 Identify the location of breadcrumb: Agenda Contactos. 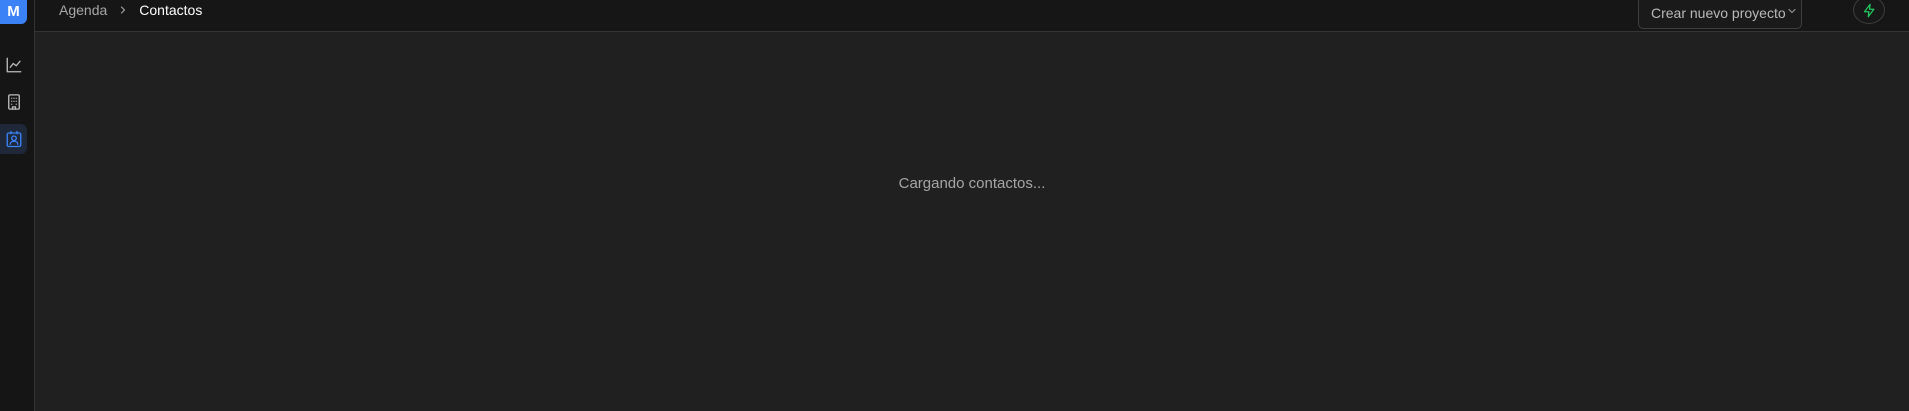
(130, 10).